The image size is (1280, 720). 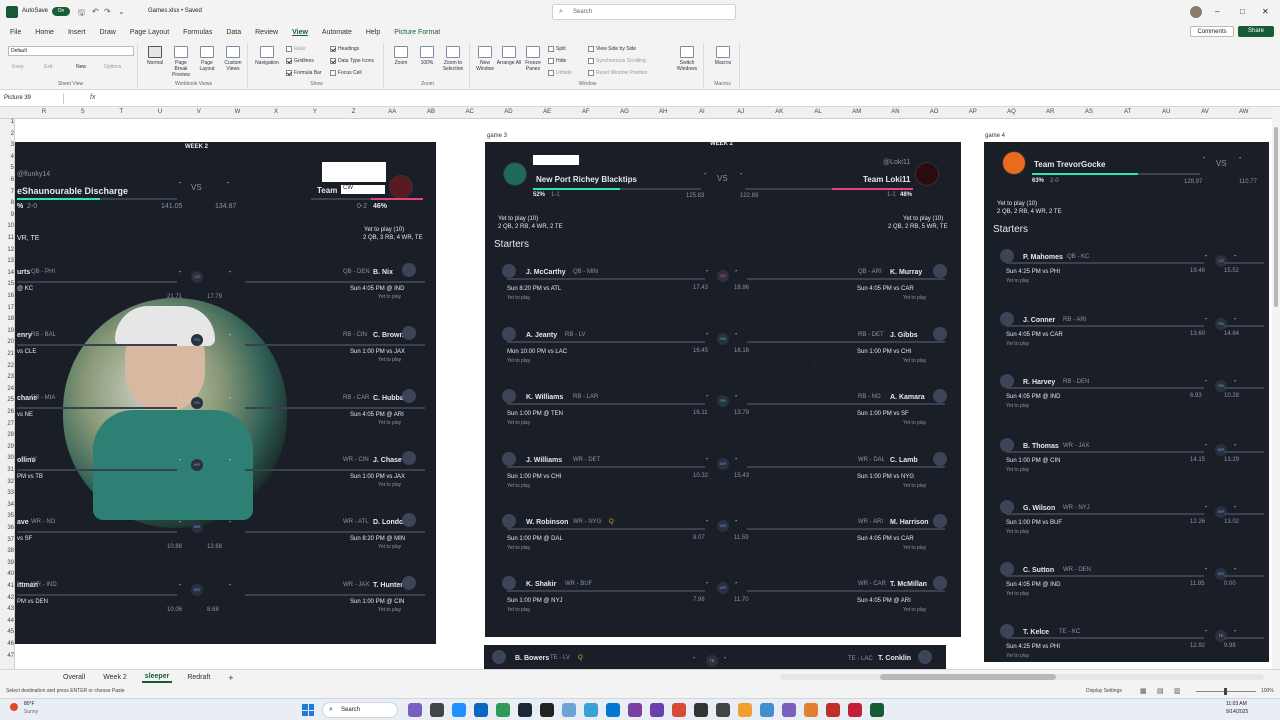 I want to click on side-by-side-button: View Side by Side, so click(x=612, y=49).